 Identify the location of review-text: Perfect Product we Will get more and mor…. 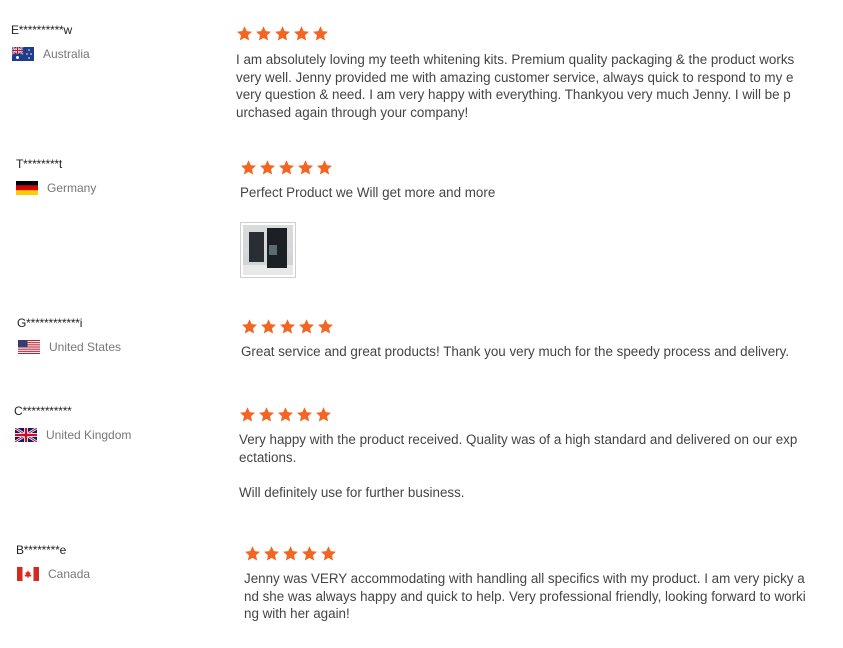
(520, 193).